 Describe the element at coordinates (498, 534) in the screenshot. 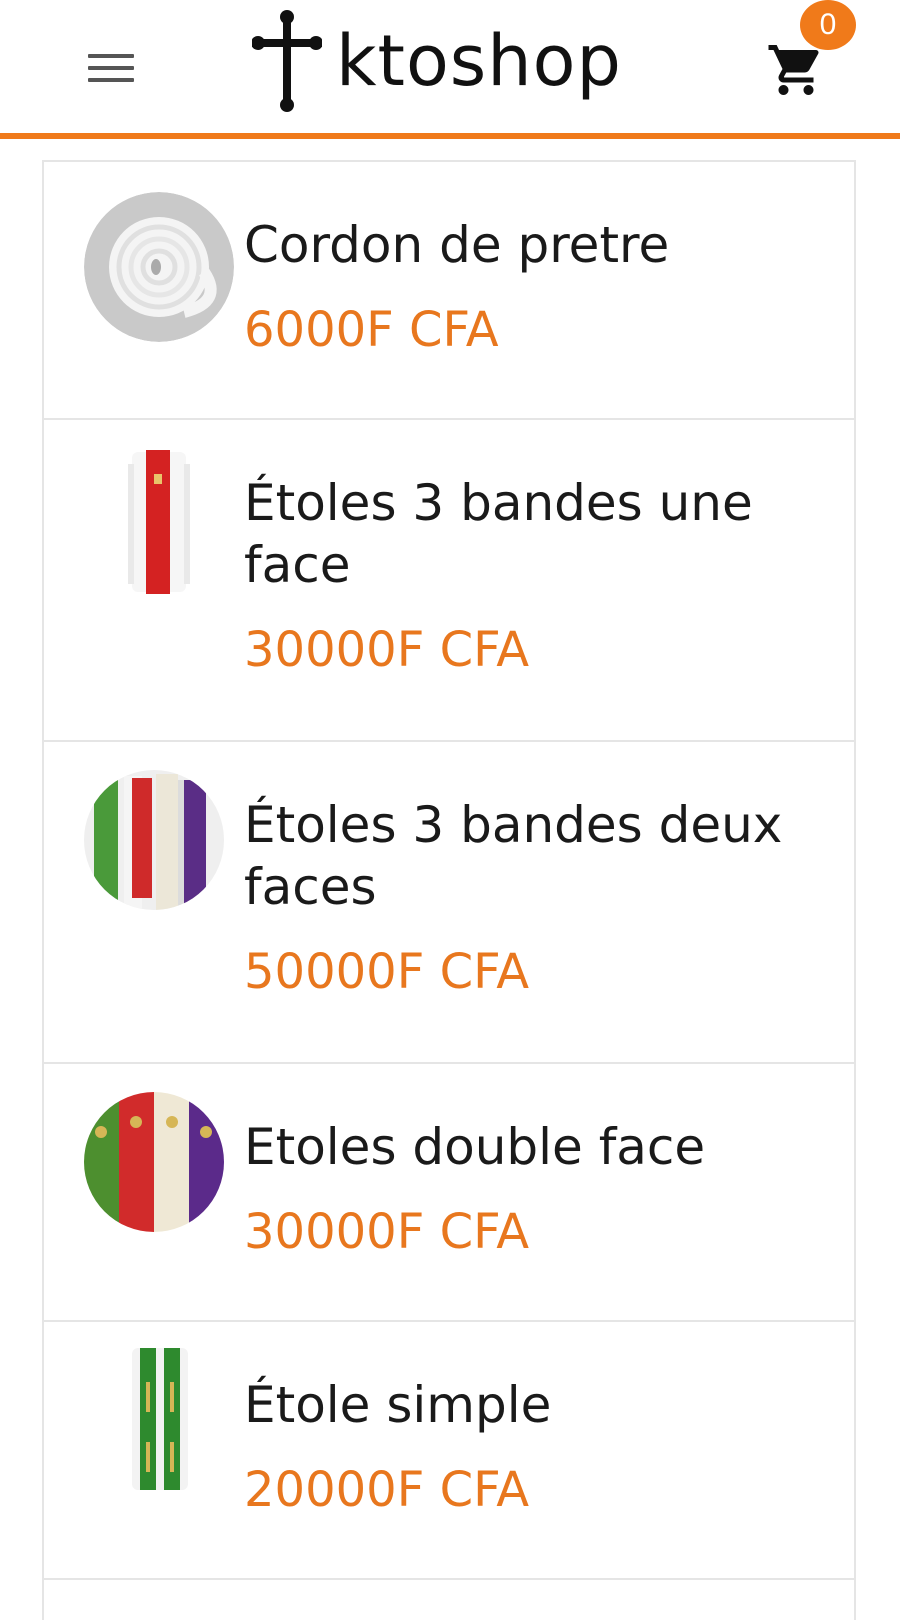

I see `product-name: Étoles 3 bandes une face` at that location.